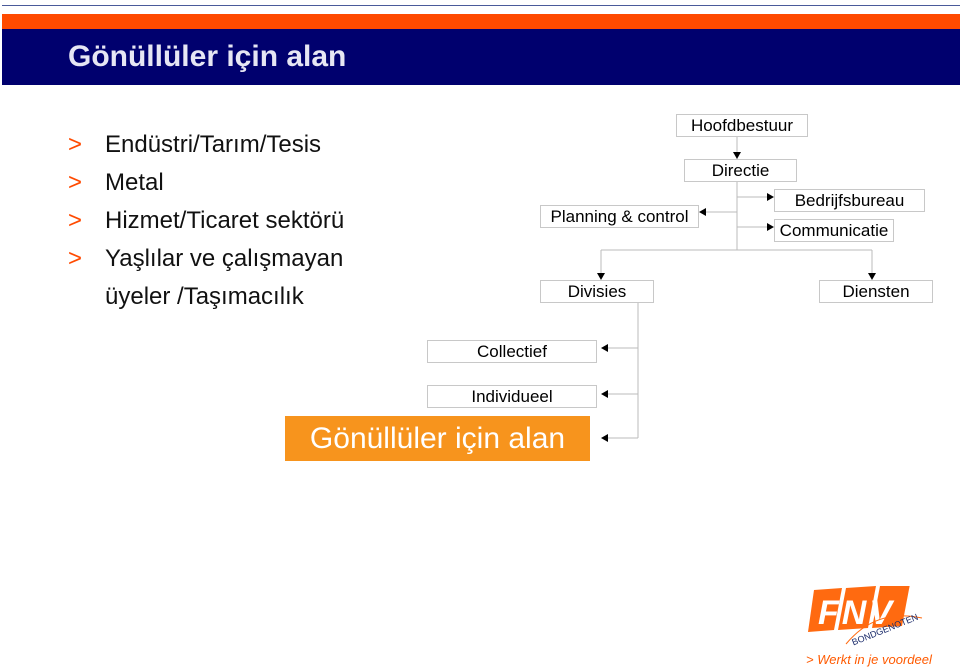  What do you see at coordinates (437, 438) in the screenshot?
I see `highlight-box: Gönüllüler için alan` at bounding box center [437, 438].